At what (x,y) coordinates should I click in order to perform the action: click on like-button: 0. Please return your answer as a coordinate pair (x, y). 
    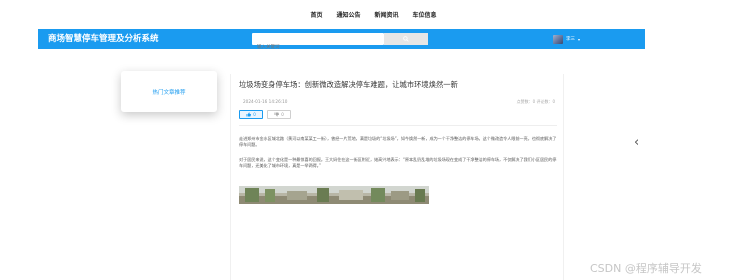
    Looking at the image, I should click on (251, 114).